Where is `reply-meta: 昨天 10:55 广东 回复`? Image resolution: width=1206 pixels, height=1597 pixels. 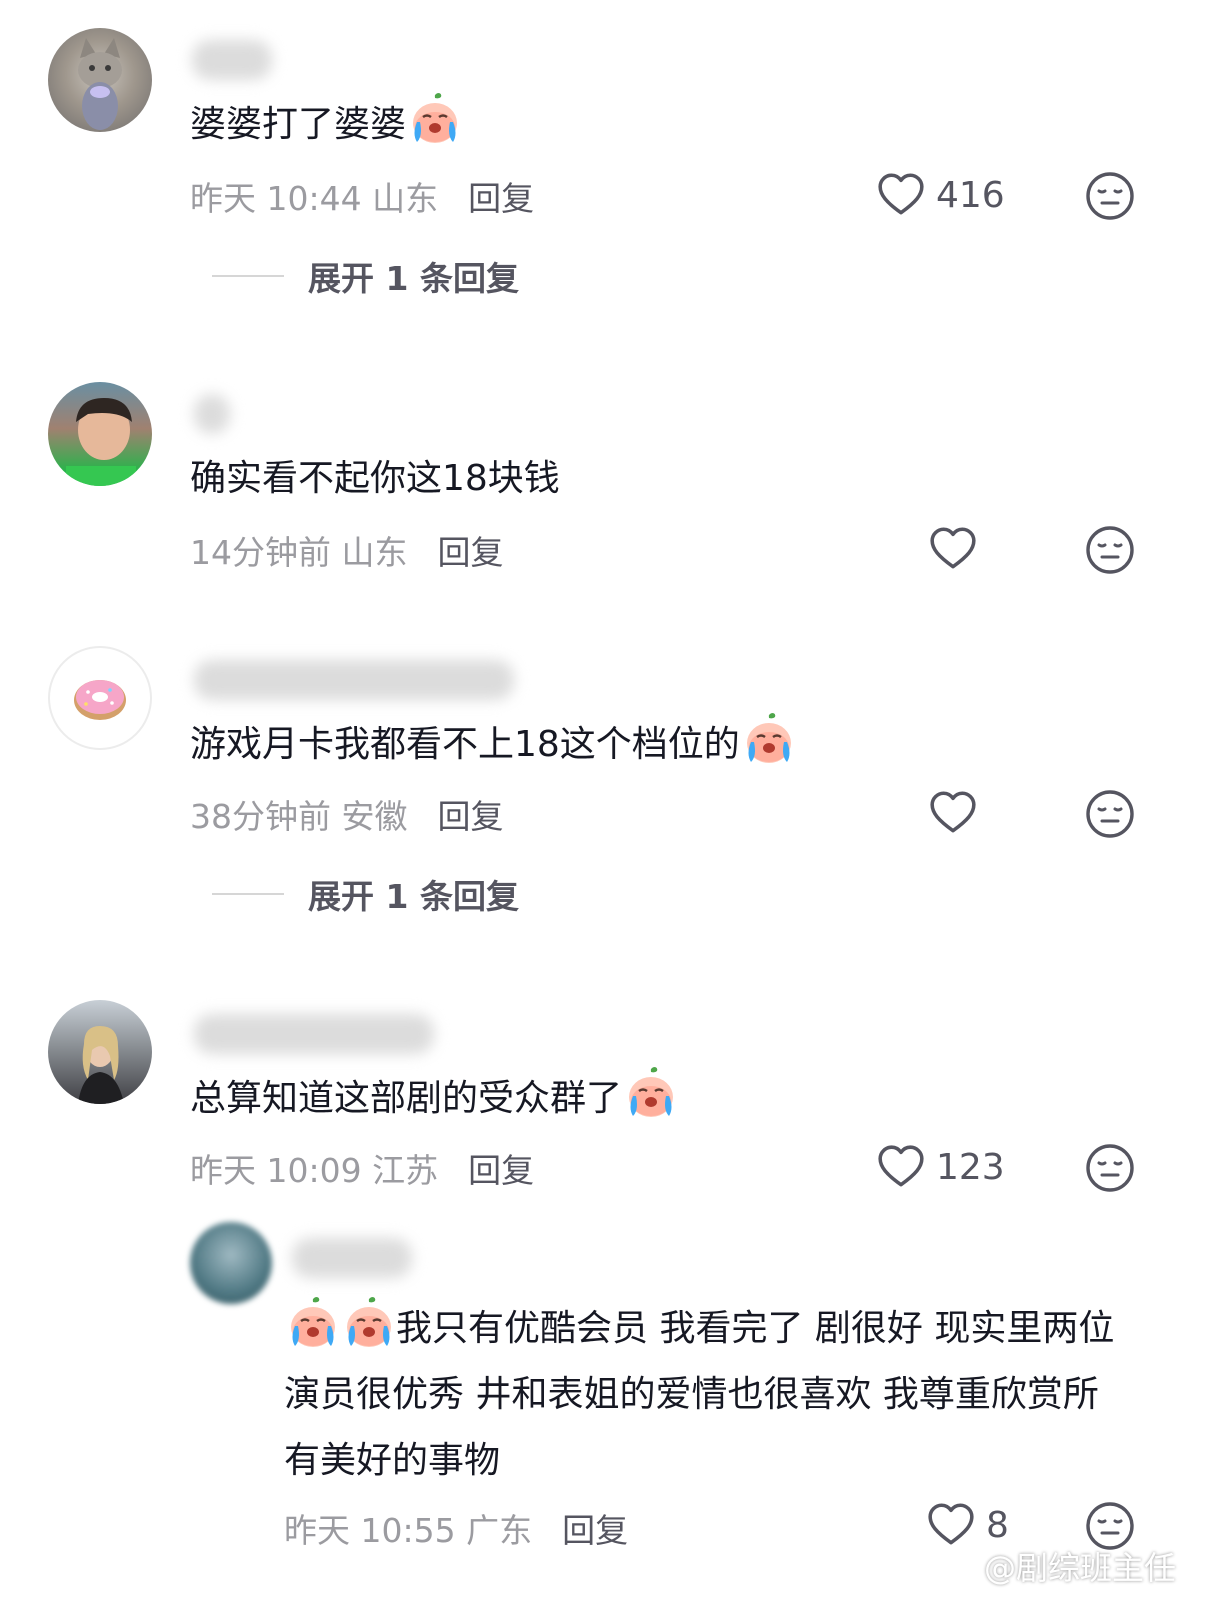 reply-meta: 昨天 10:55 广东 回复 is located at coordinates (456, 1528).